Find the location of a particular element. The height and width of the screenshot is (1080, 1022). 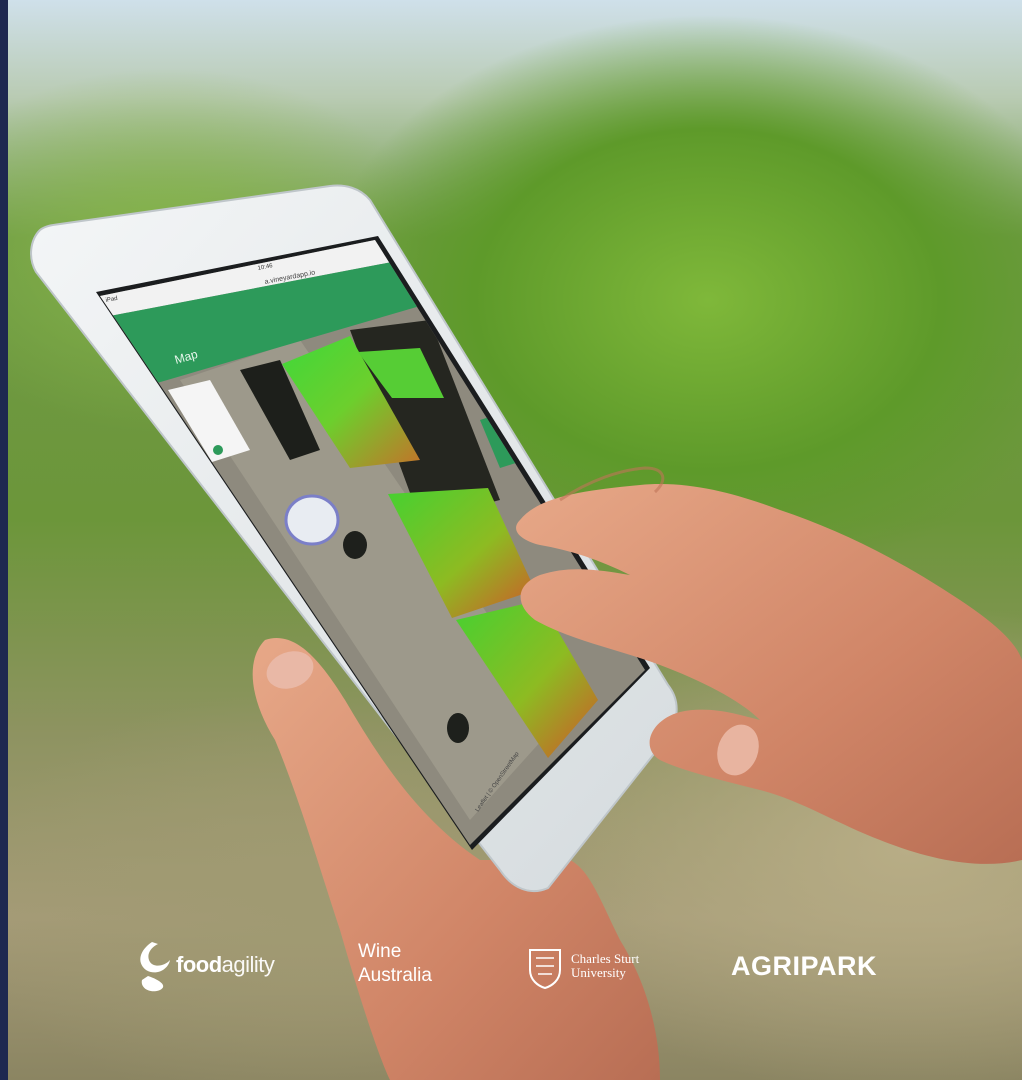

charles-sturt-logo: Charles Sturt University is located at coordinates (605, 966).